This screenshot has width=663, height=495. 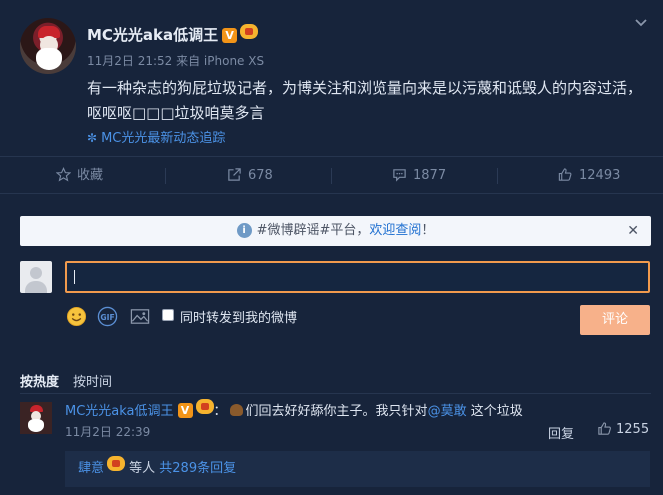 I want to click on submit-comment-button: 评论, so click(x=615, y=320).